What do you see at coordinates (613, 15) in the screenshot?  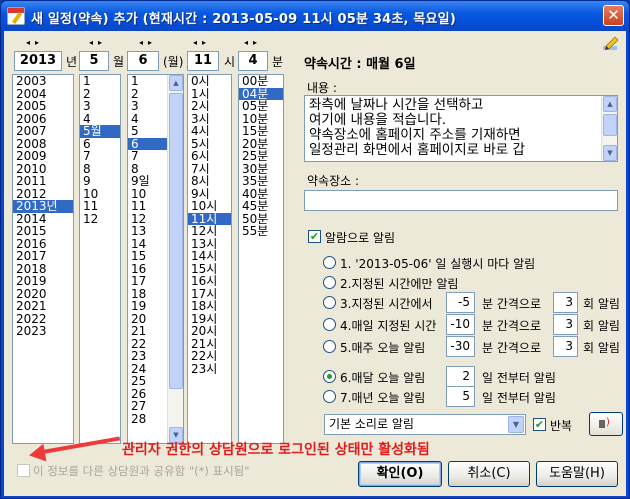 I see `close-button: ✕` at bounding box center [613, 15].